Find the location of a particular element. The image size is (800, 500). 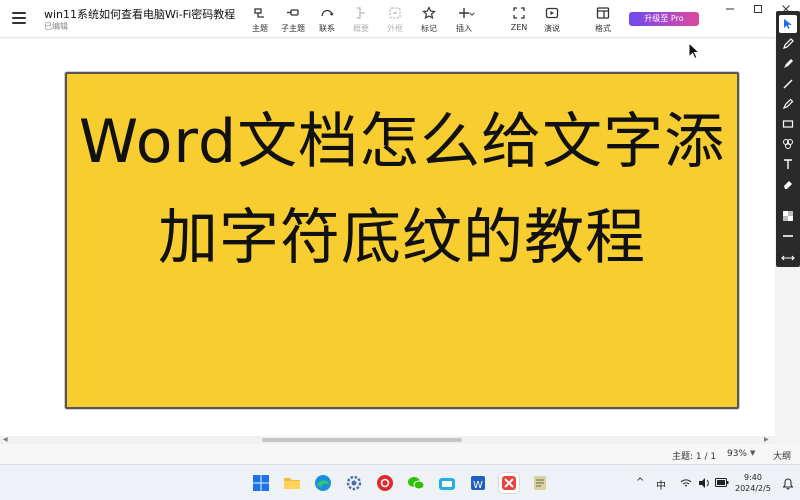

subtopic-button: 子主题 is located at coordinates (293, 19).